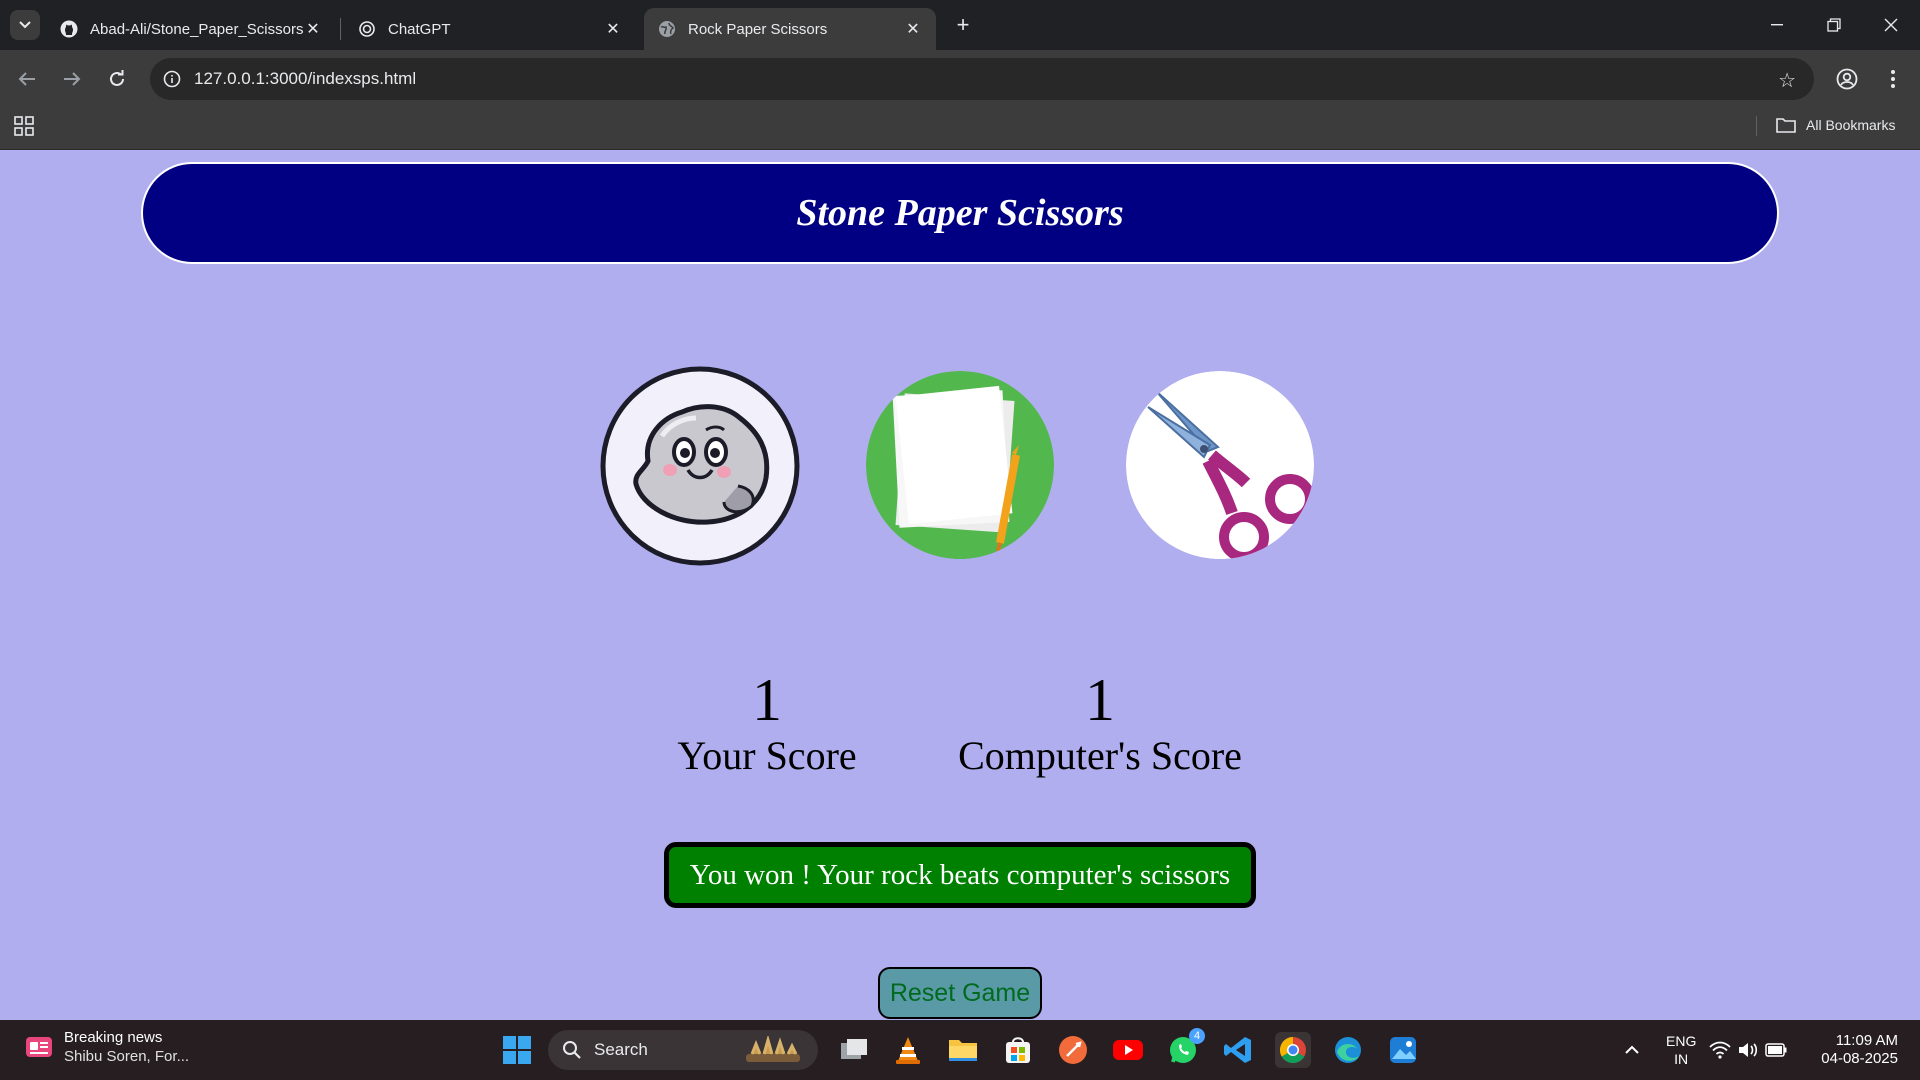 This screenshot has width=1920, height=1080. I want to click on tab-search-button, so click(25, 25).